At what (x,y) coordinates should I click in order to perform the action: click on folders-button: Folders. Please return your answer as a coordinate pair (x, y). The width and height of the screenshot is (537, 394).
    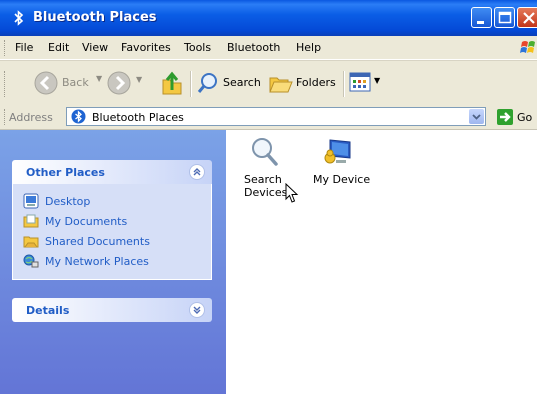
    Looking at the image, I should click on (303, 83).